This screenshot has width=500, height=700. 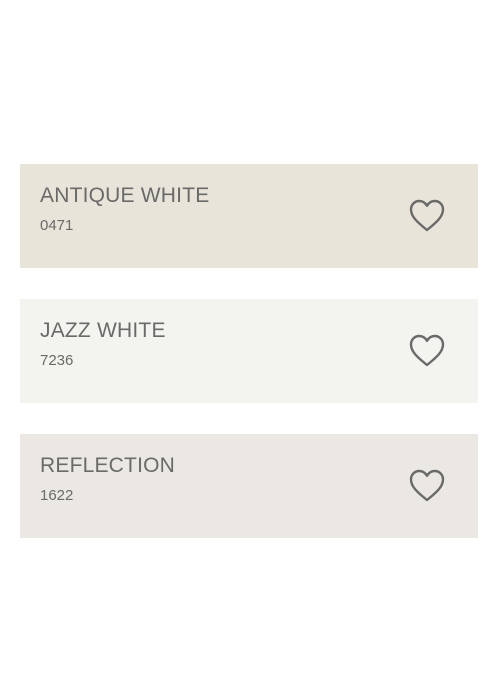 I want to click on swatch-name: JAZZ WHITE, so click(x=103, y=330).